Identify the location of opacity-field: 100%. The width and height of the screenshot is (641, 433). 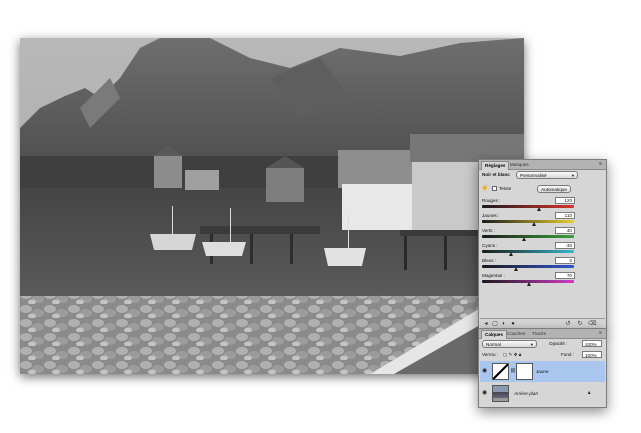
(592, 343).